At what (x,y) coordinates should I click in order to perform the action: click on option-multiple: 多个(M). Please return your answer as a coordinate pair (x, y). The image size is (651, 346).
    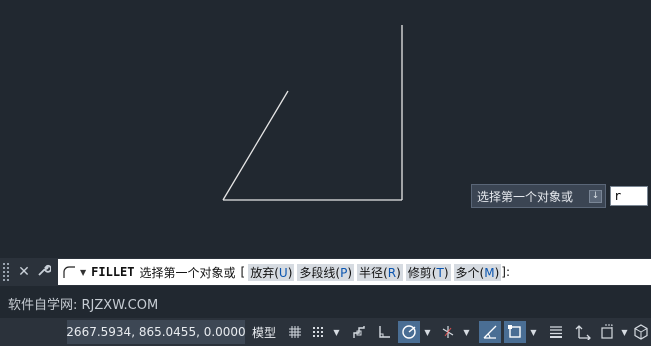
    Looking at the image, I should click on (477, 272).